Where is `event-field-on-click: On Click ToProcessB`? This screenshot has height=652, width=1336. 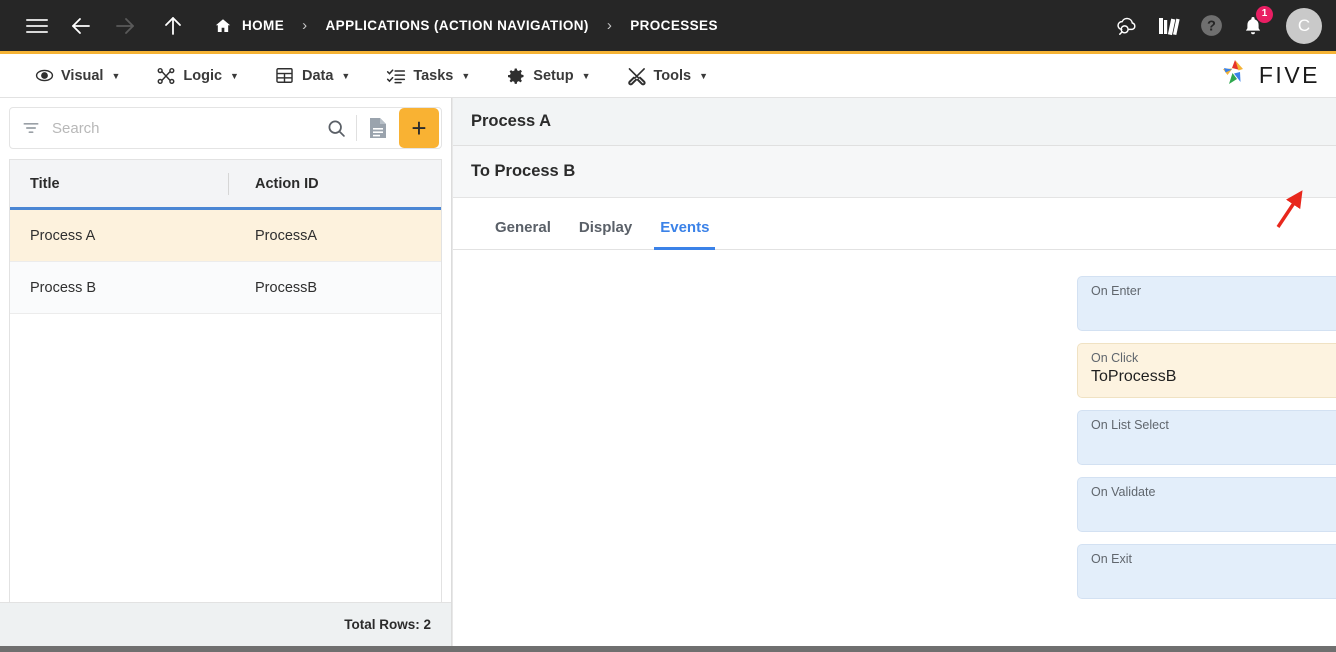
event-field-on-click: On Click ToProcessB is located at coordinates (1206, 370).